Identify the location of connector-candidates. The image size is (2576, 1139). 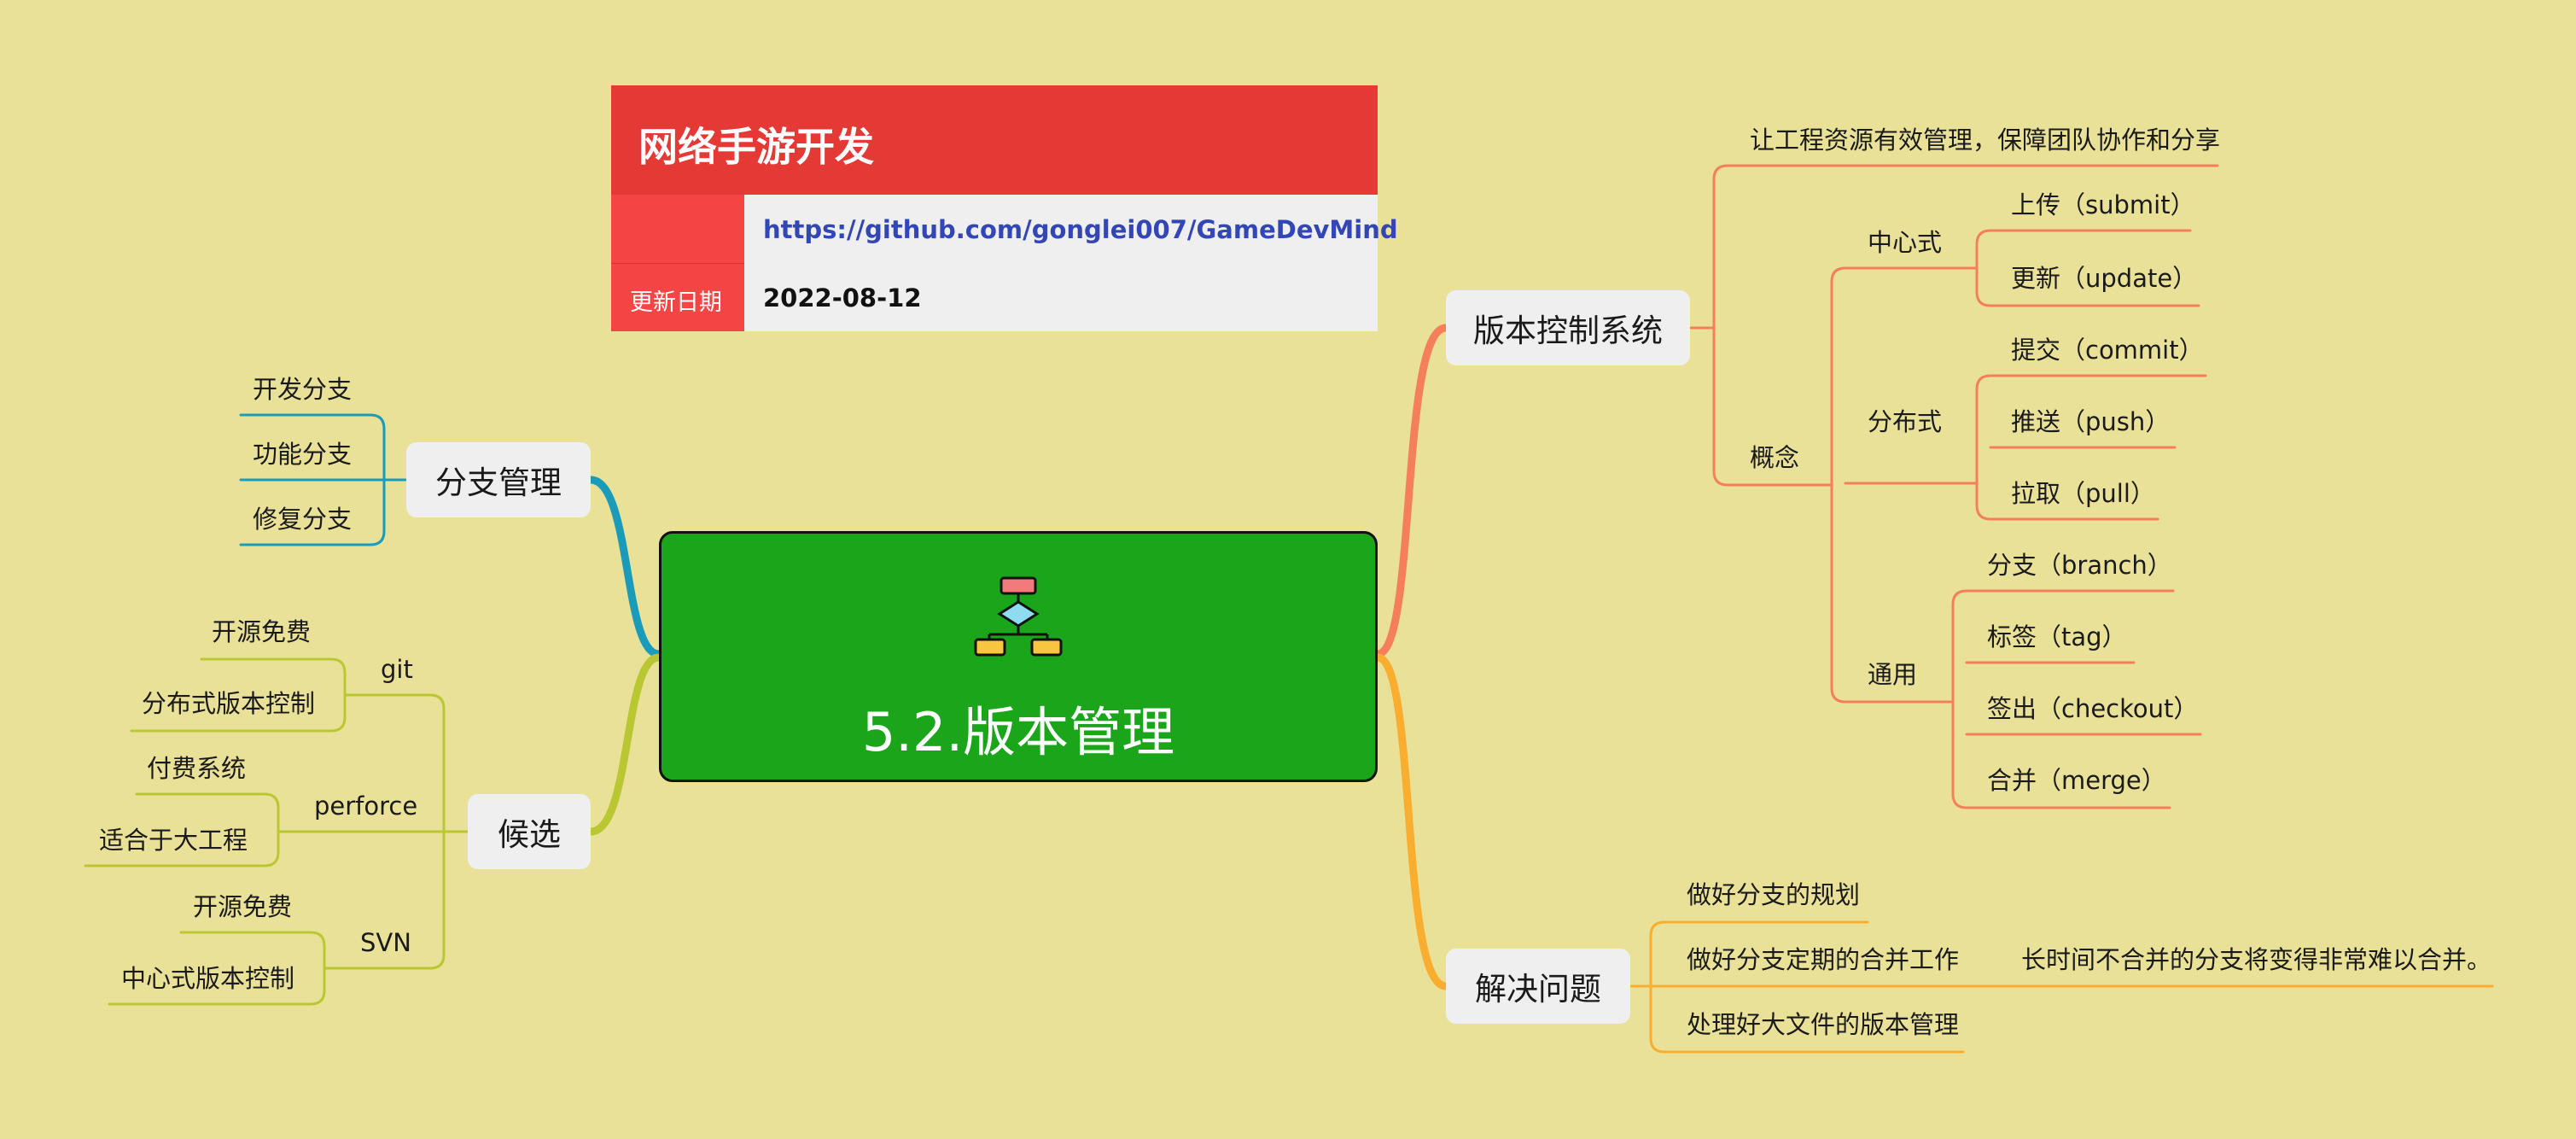
(624, 744).